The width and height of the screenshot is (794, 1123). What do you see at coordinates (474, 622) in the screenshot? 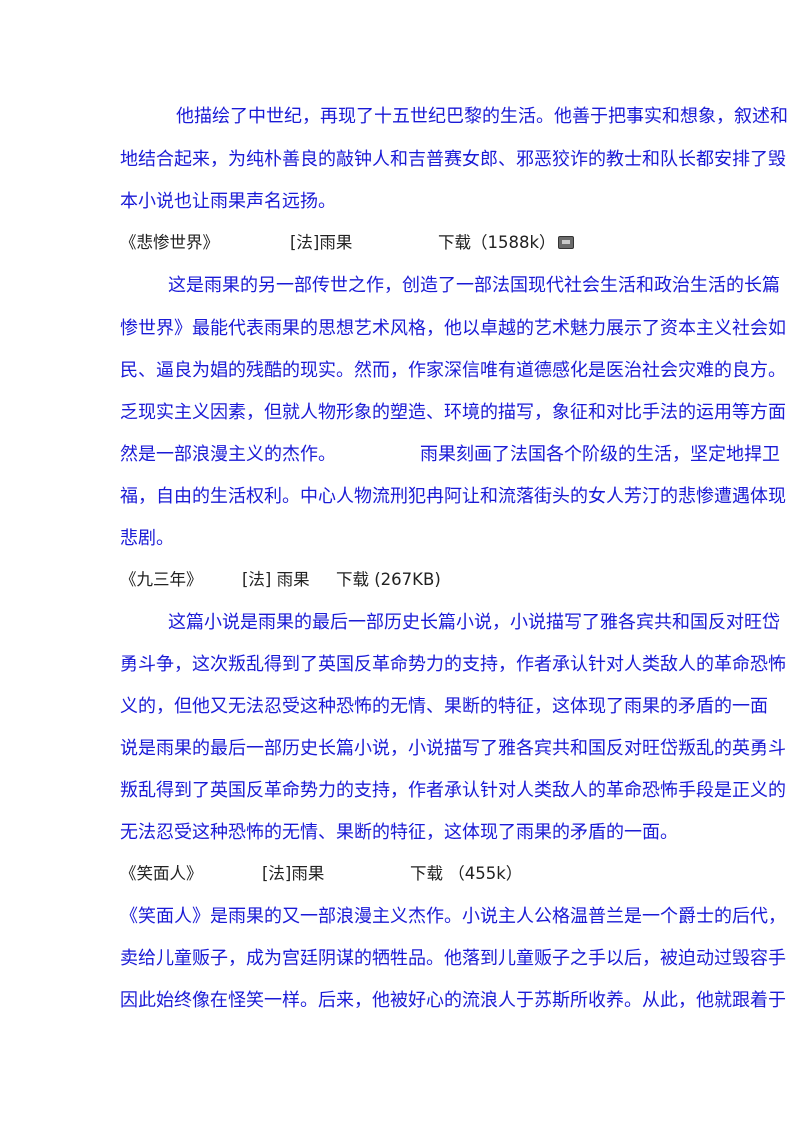
I see `body-line: 这篇小说是雨果的最后一部历史长篇小说，小说描写了雅各宾共和国反对旺岱` at bounding box center [474, 622].